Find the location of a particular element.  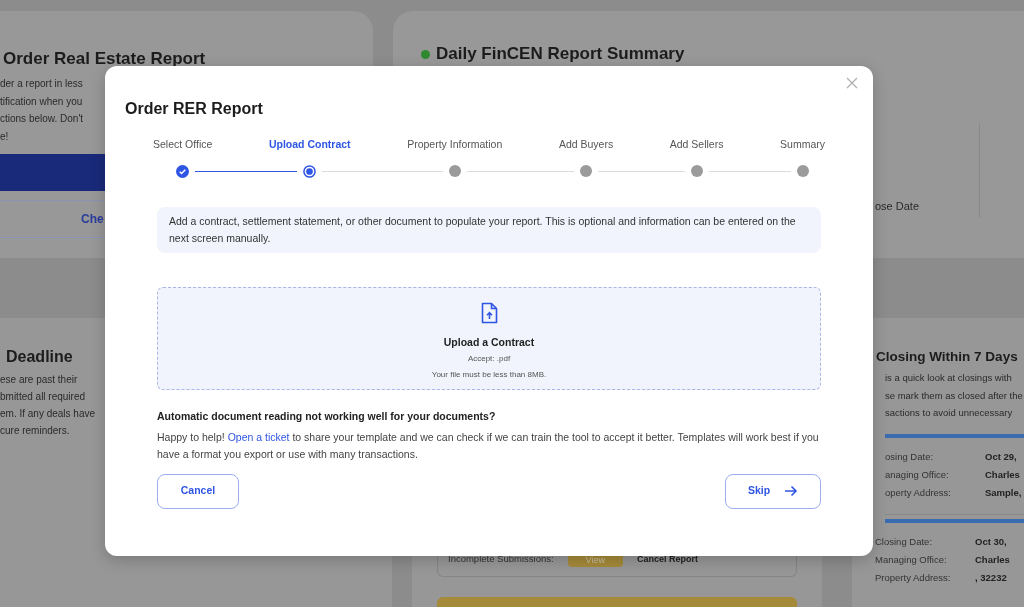

card-title: Daily FinCEN Report Summary is located at coordinates (560, 54).